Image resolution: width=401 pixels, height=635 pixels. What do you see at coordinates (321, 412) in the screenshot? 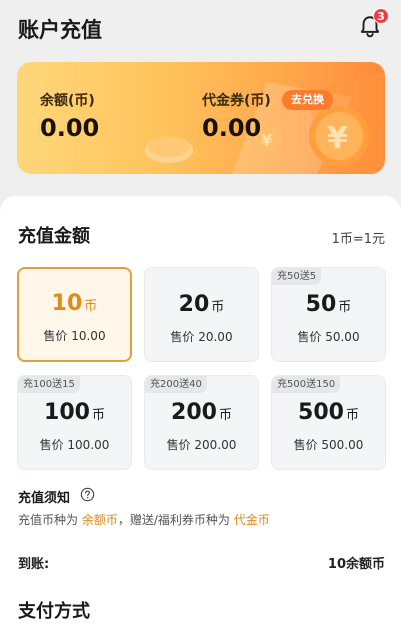
I see `option-amount: 500` at bounding box center [321, 412].